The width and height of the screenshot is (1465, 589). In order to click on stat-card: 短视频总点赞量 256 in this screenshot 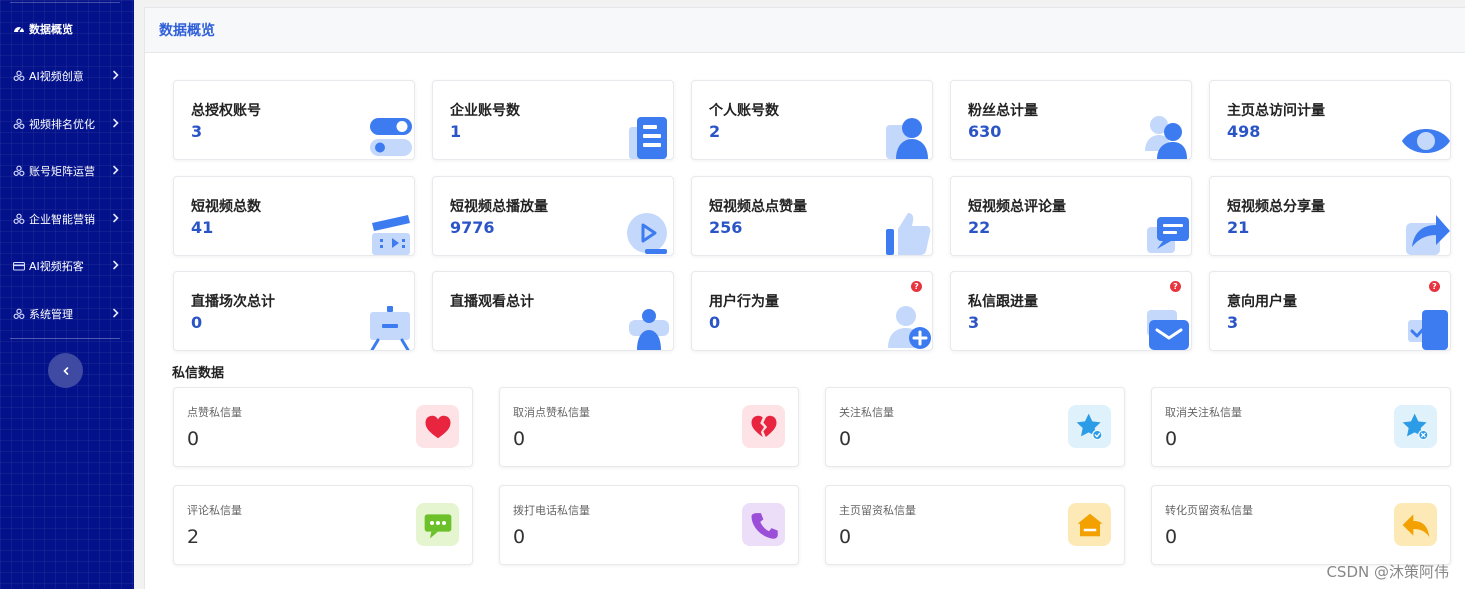, I will do `click(812, 216)`.